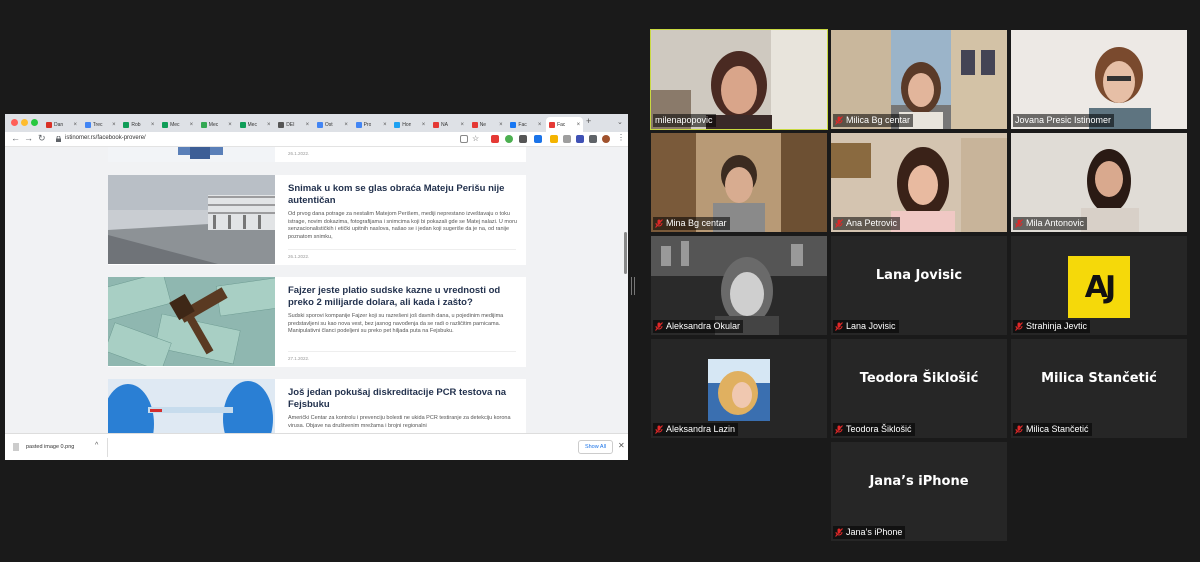 The image size is (1200, 562). Describe the element at coordinates (483, 124) in the screenshot. I see `tab-label: Ne` at that location.